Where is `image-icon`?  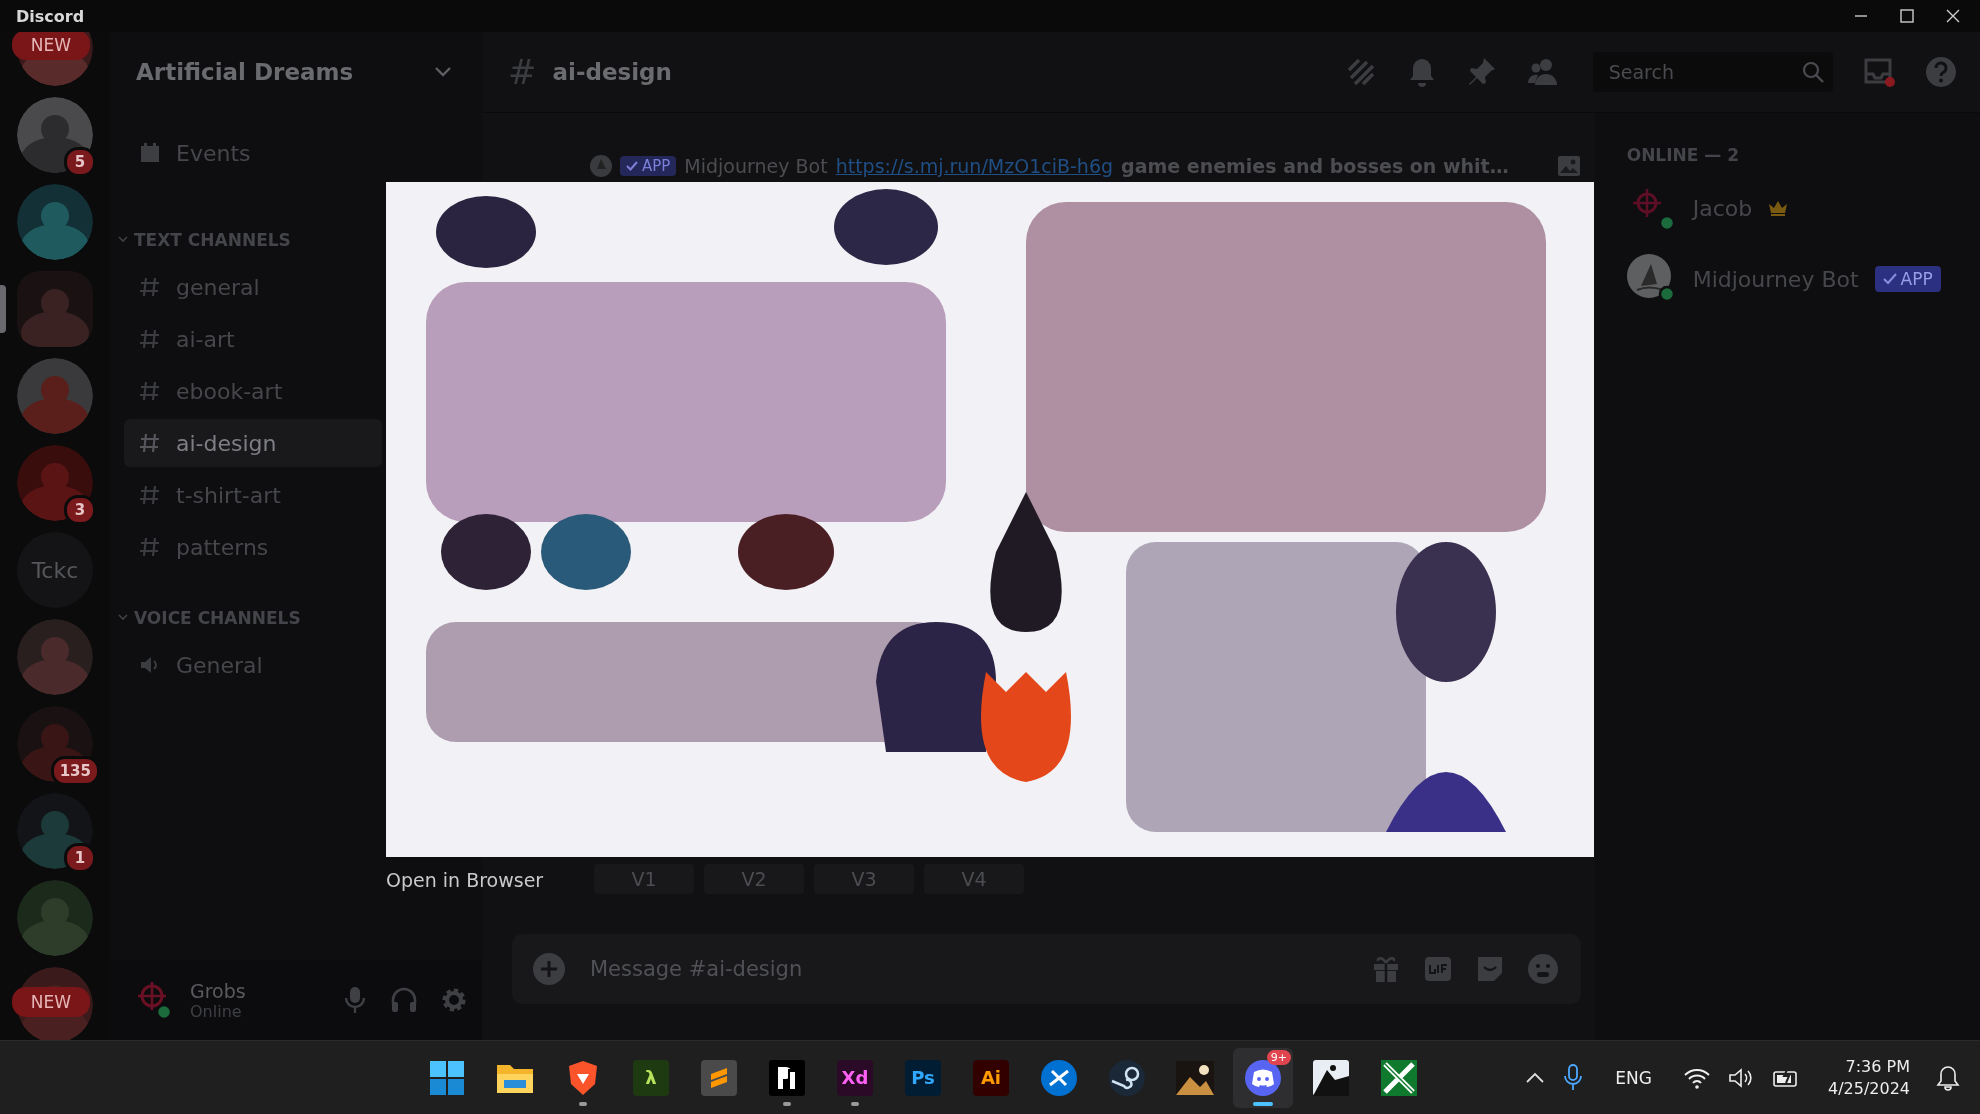 image-icon is located at coordinates (1568, 166).